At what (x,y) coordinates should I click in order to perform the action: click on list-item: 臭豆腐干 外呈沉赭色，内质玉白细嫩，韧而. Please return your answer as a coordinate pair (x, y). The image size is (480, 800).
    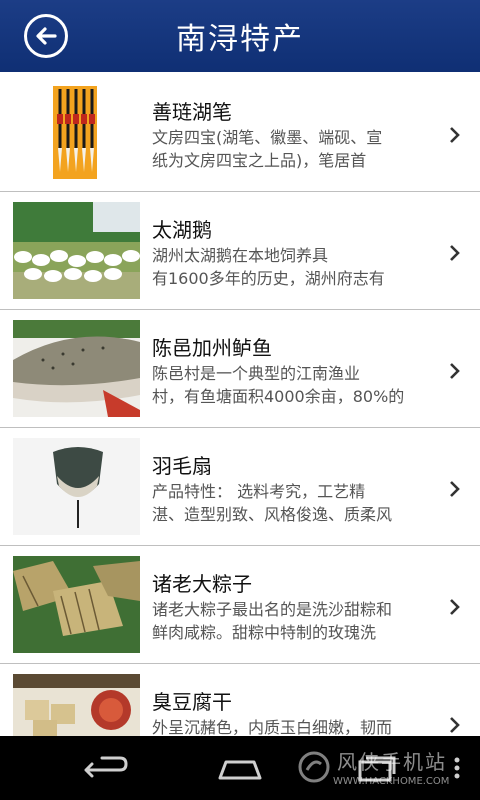
    Looking at the image, I should click on (240, 700).